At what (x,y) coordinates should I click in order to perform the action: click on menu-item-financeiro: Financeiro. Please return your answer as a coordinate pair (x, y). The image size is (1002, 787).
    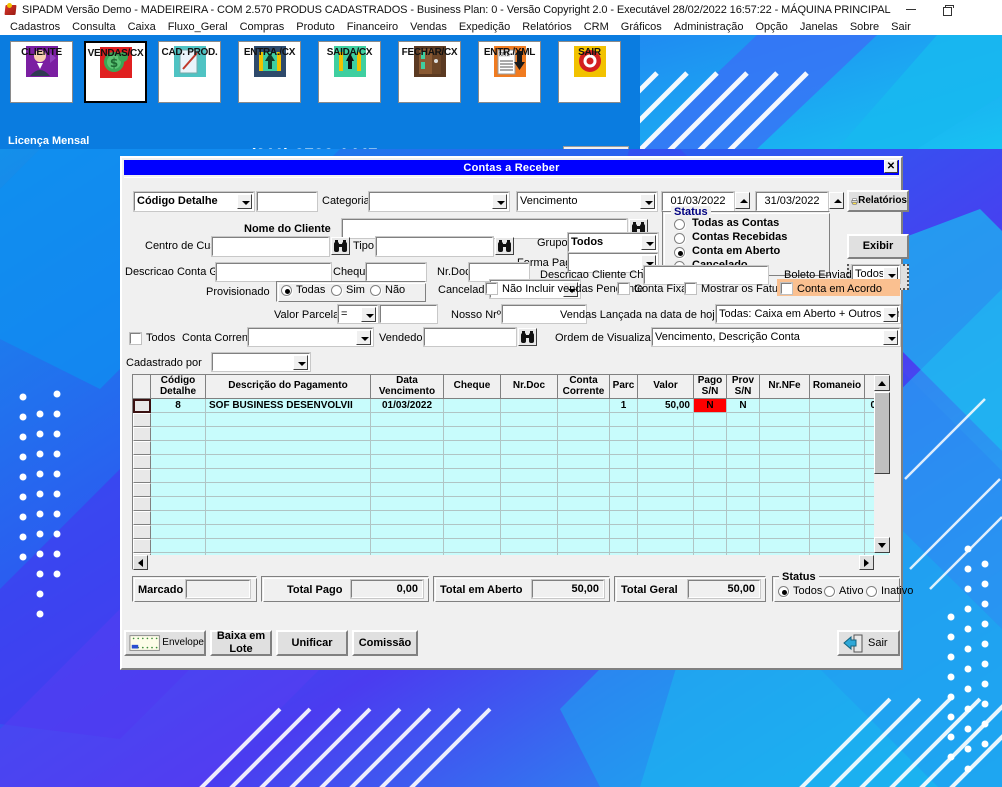
    Looking at the image, I should click on (372, 27).